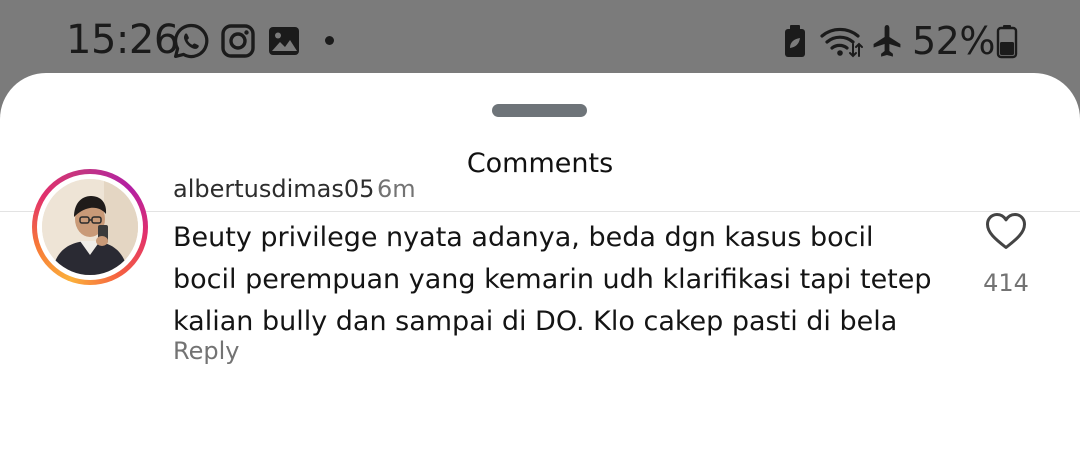 This screenshot has width=1080, height=462. Describe the element at coordinates (191, 41) in the screenshot. I see `whatsapp-icon` at that location.